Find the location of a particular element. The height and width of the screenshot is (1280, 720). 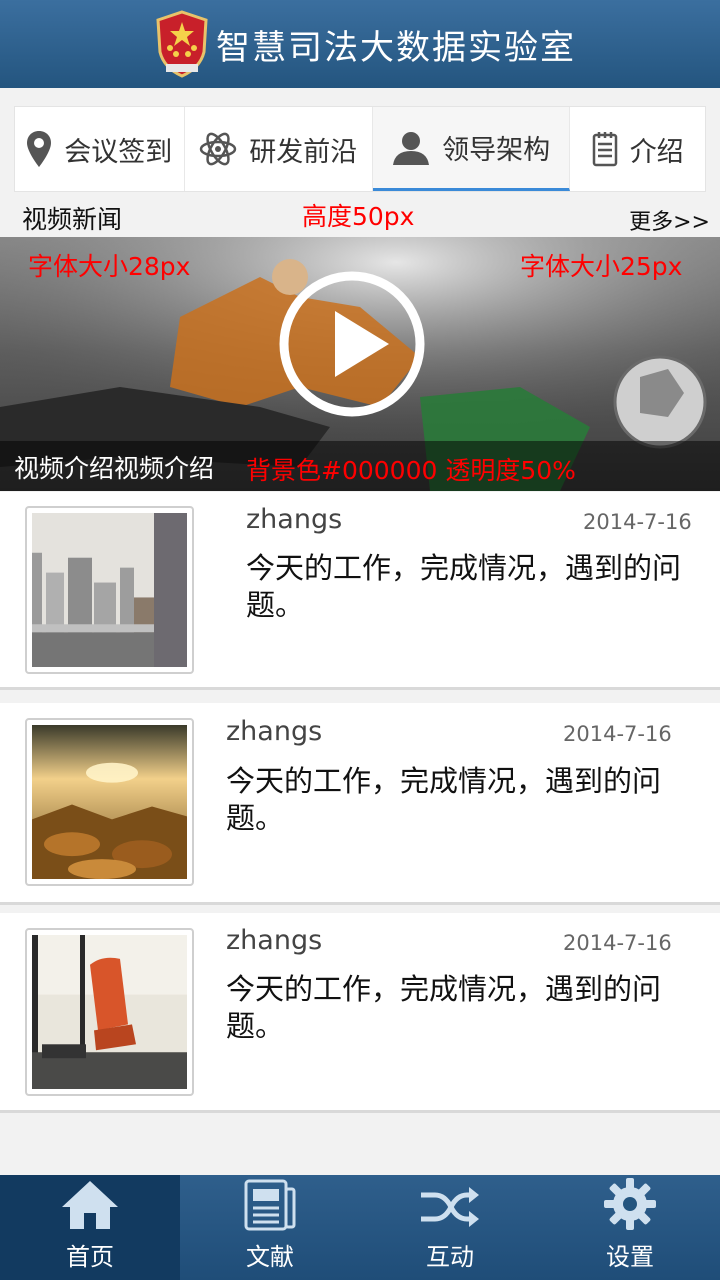

notepad-icon is located at coordinates (604, 149).